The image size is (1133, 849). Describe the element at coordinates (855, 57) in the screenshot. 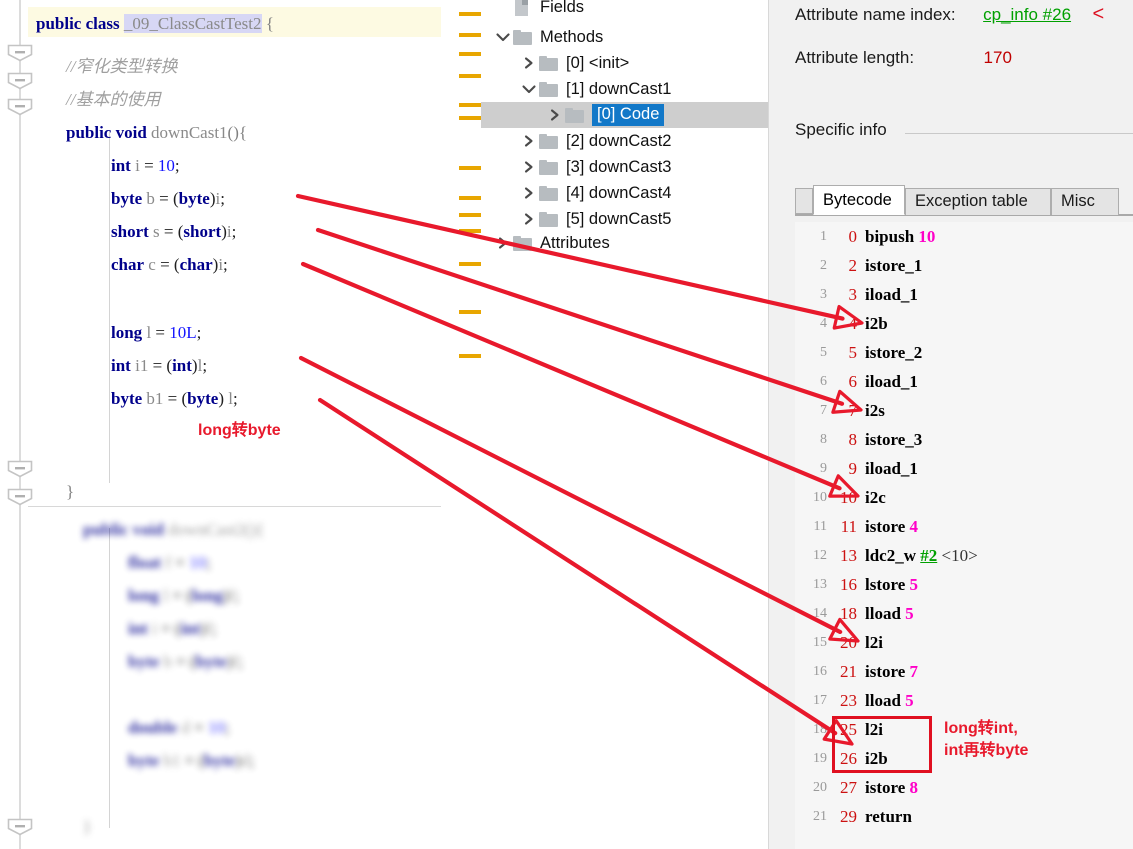

I see `attribute-length-label: Attribute length:` at that location.